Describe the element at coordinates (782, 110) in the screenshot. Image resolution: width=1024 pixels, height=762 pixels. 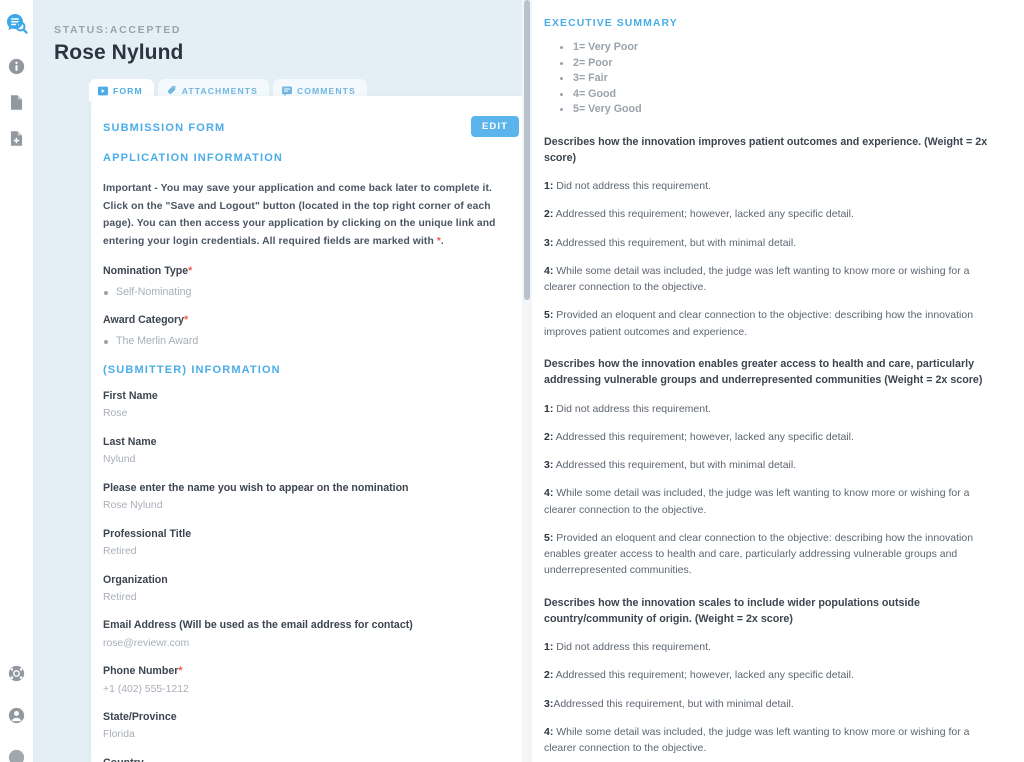
I see `score-scale-item: 5= Very Good` at that location.